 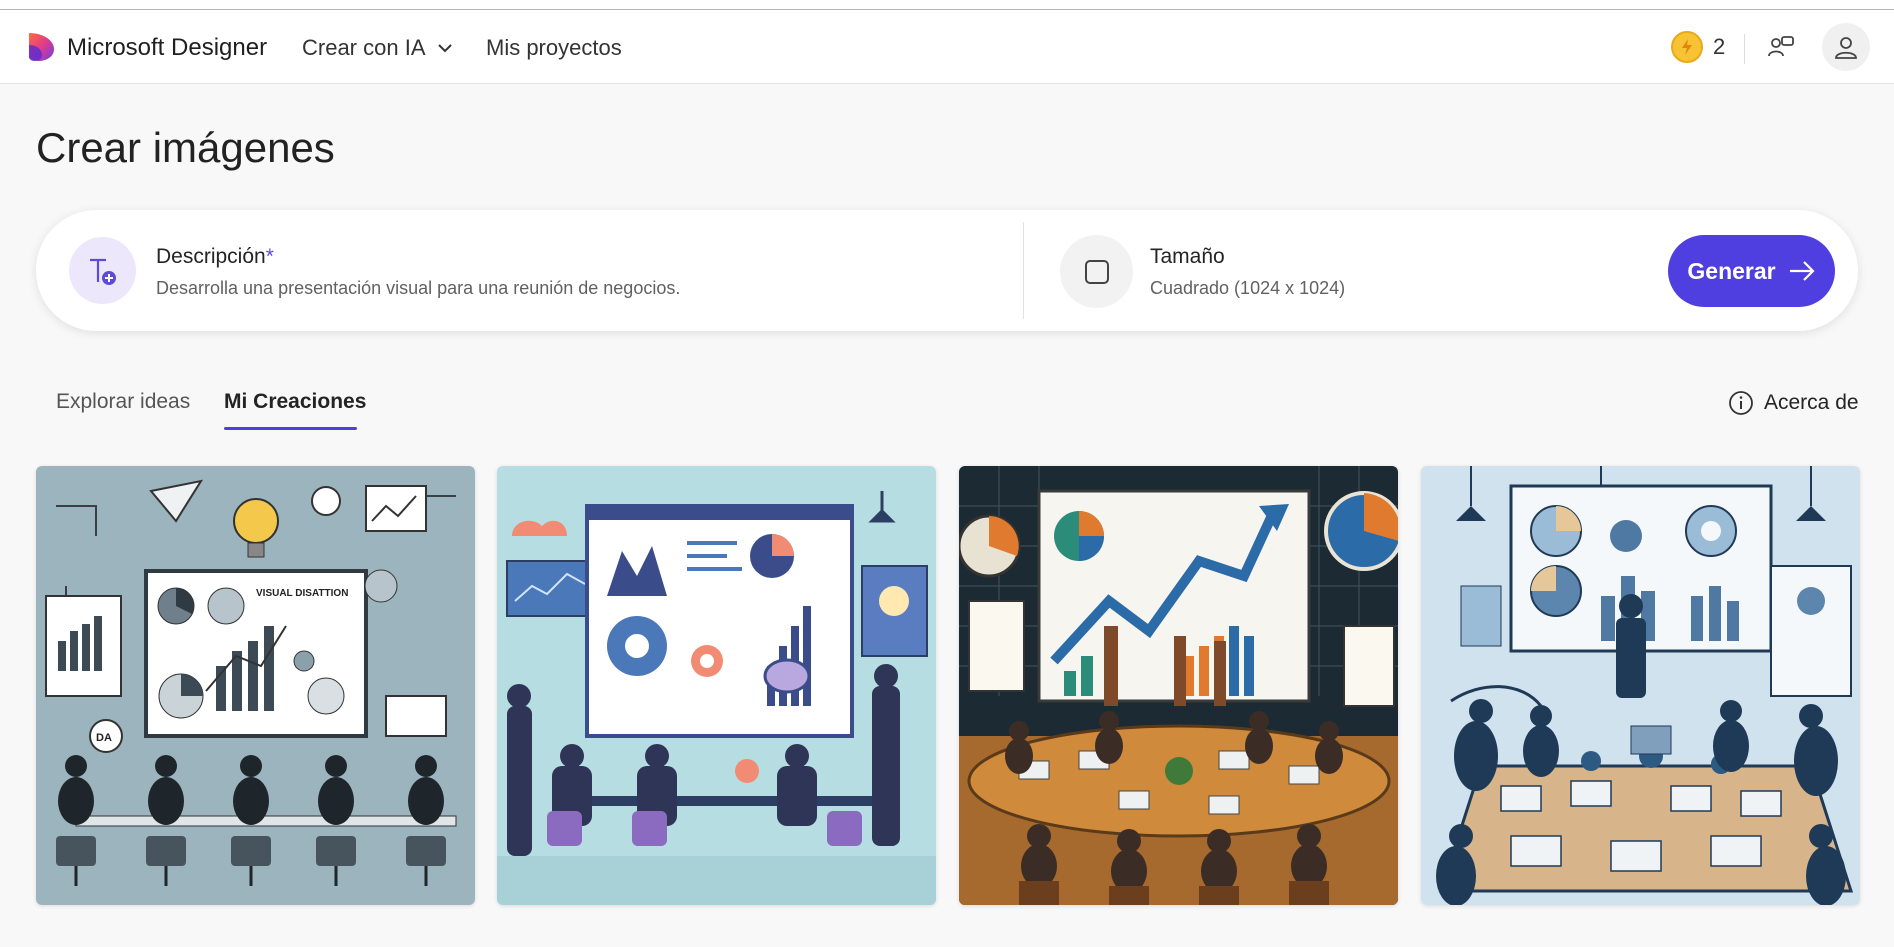 I want to click on about-label: Acerca de, so click(x=1811, y=402).